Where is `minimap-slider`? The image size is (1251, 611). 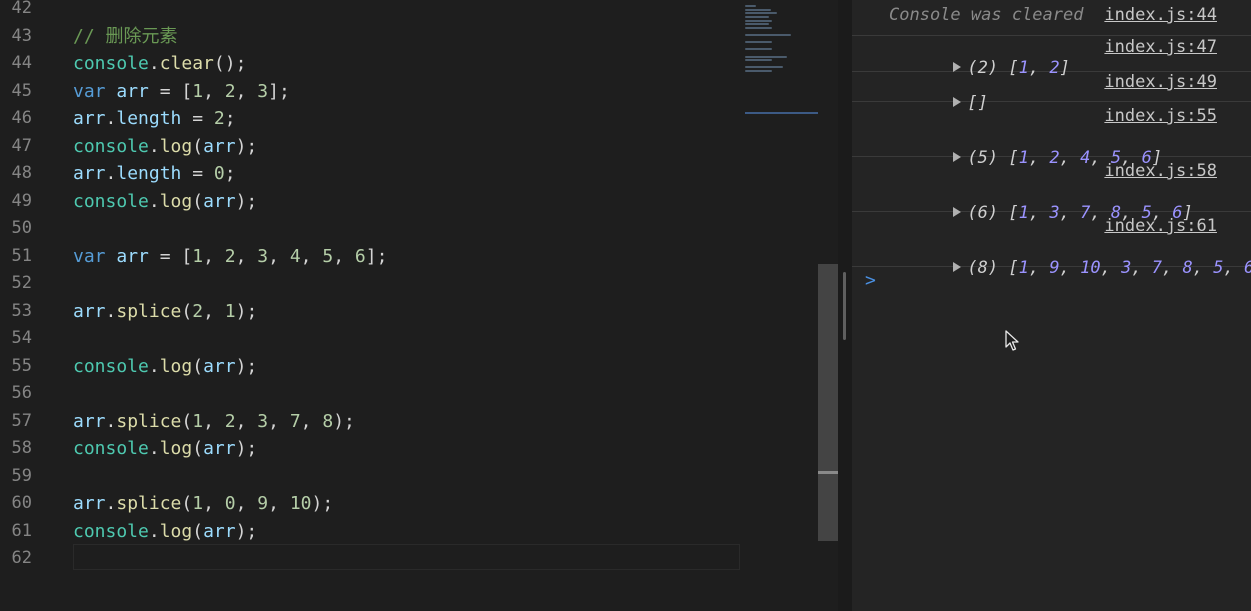
minimap-slider is located at coordinates (781, 113).